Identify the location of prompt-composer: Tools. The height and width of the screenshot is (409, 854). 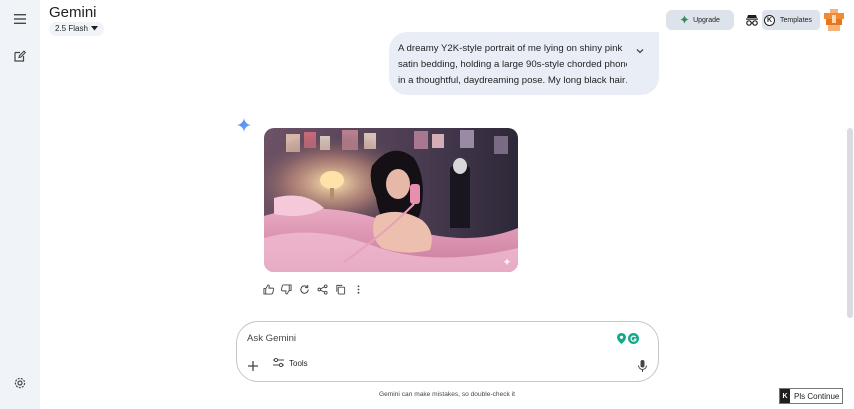
(447, 351).